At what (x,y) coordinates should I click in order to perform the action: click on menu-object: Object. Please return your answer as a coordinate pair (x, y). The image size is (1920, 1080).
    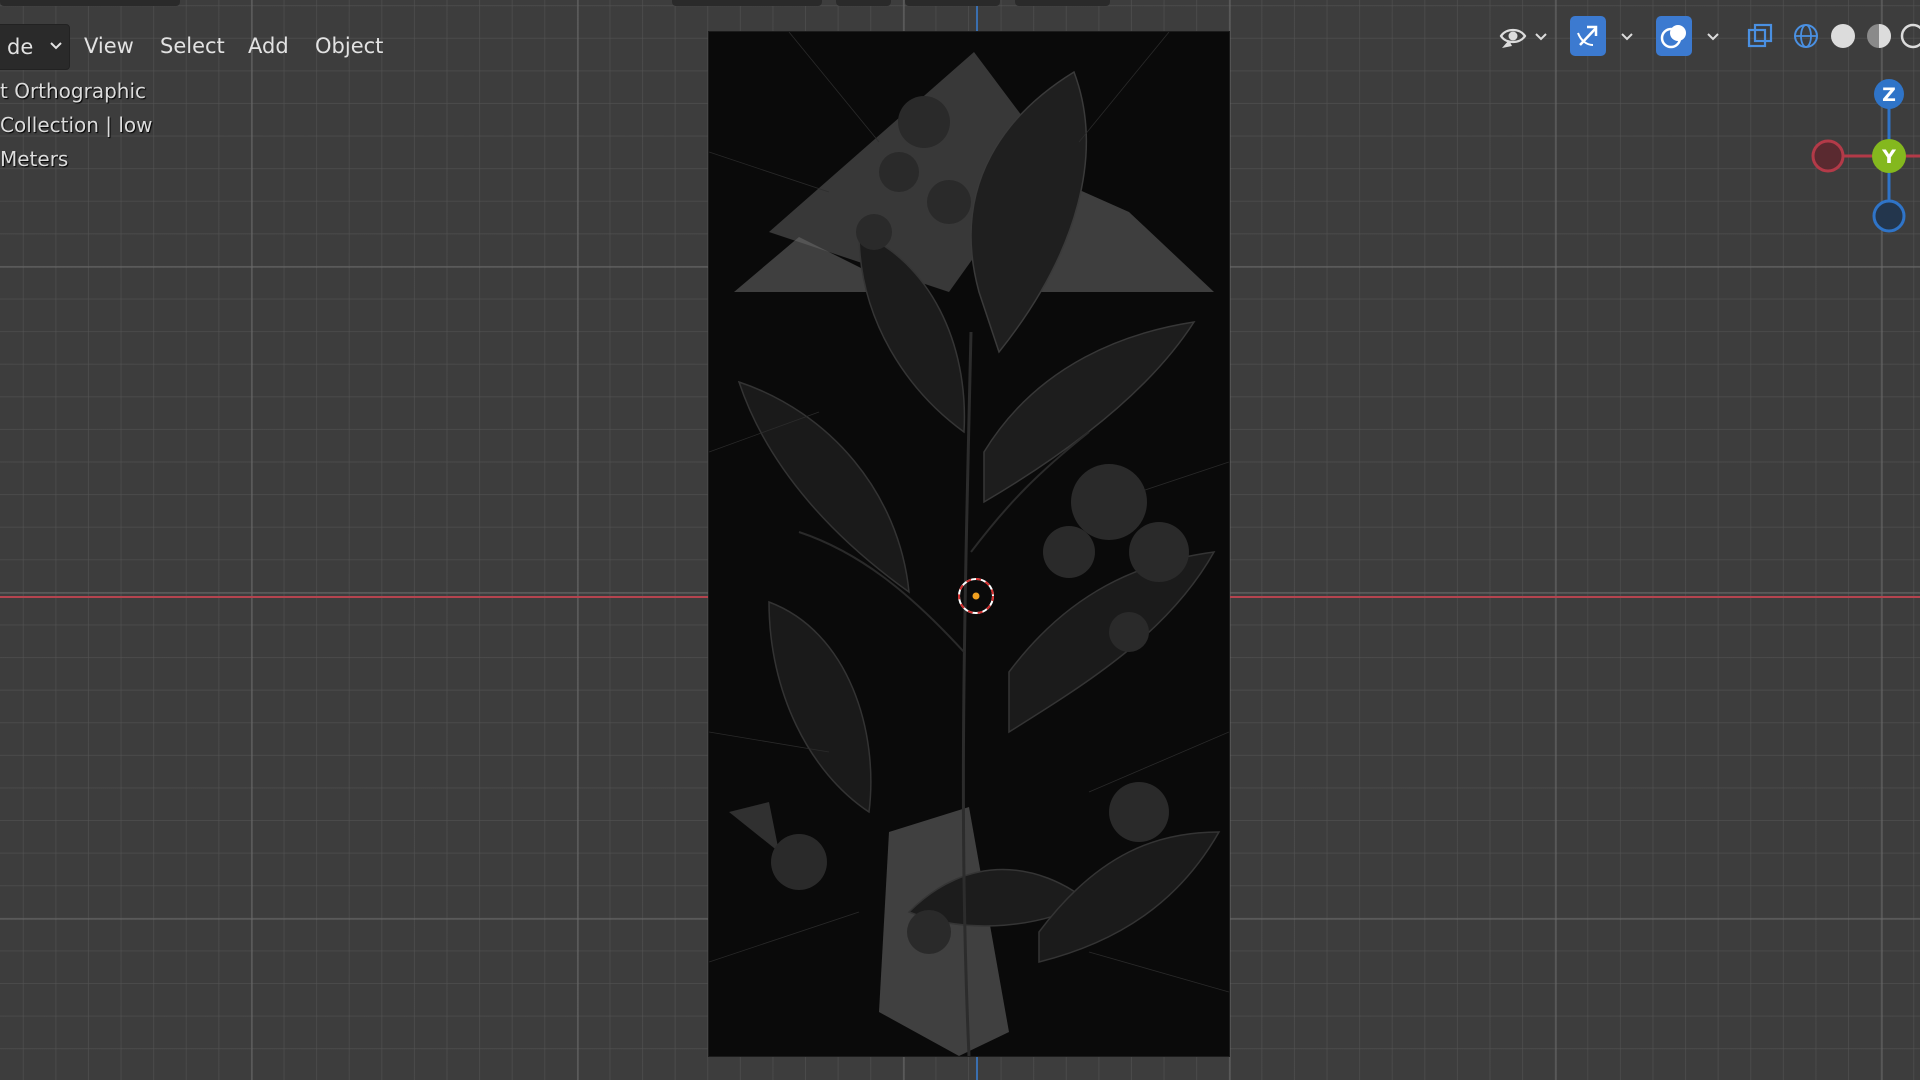
    Looking at the image, I should click on (349, 46).